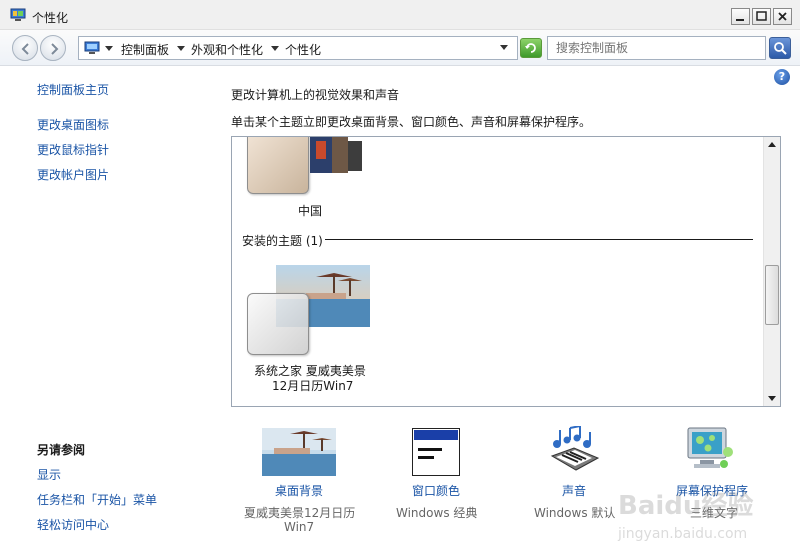  Describe the element at coordinates (73, 124) in the screenshot. I see `sidebar-item-change-desktop-icons: 更改桌面图标` at that location.